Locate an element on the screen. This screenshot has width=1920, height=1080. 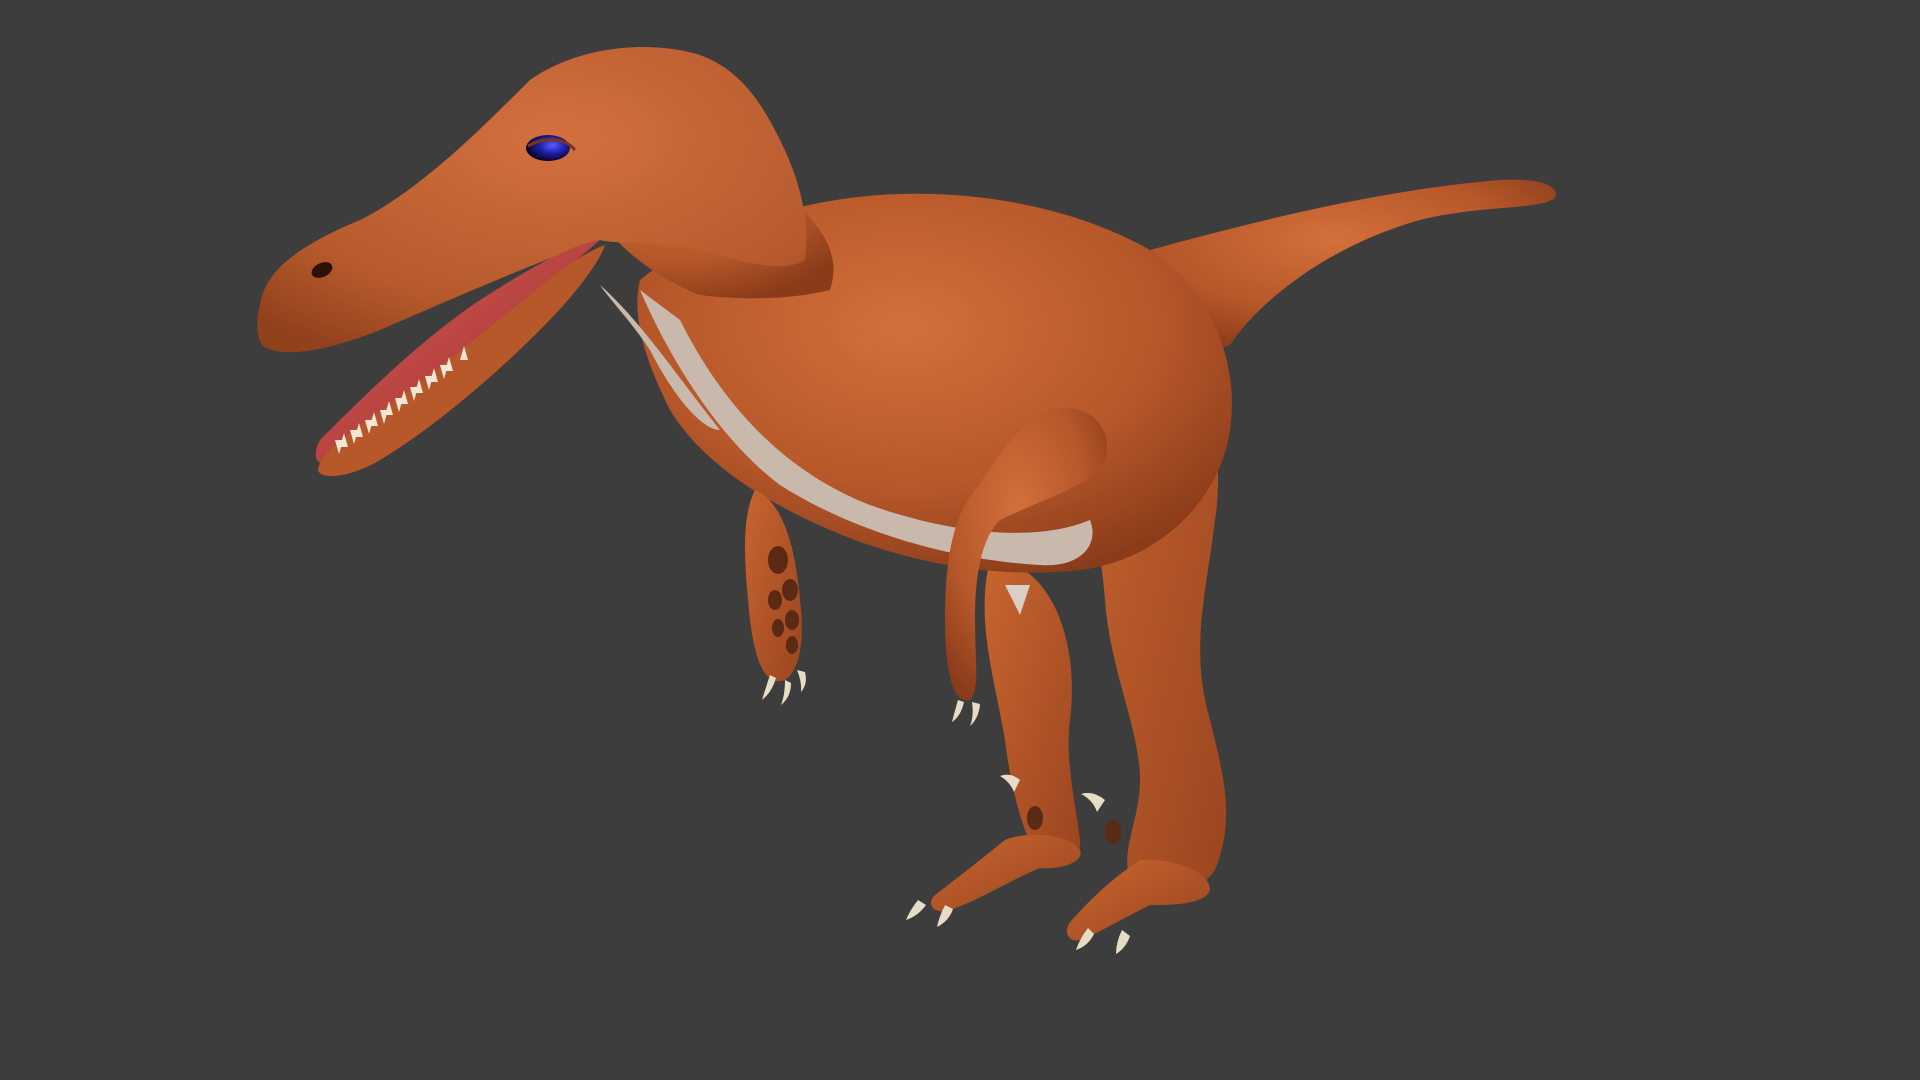
near-foot is located at coordinates (1005, 873).